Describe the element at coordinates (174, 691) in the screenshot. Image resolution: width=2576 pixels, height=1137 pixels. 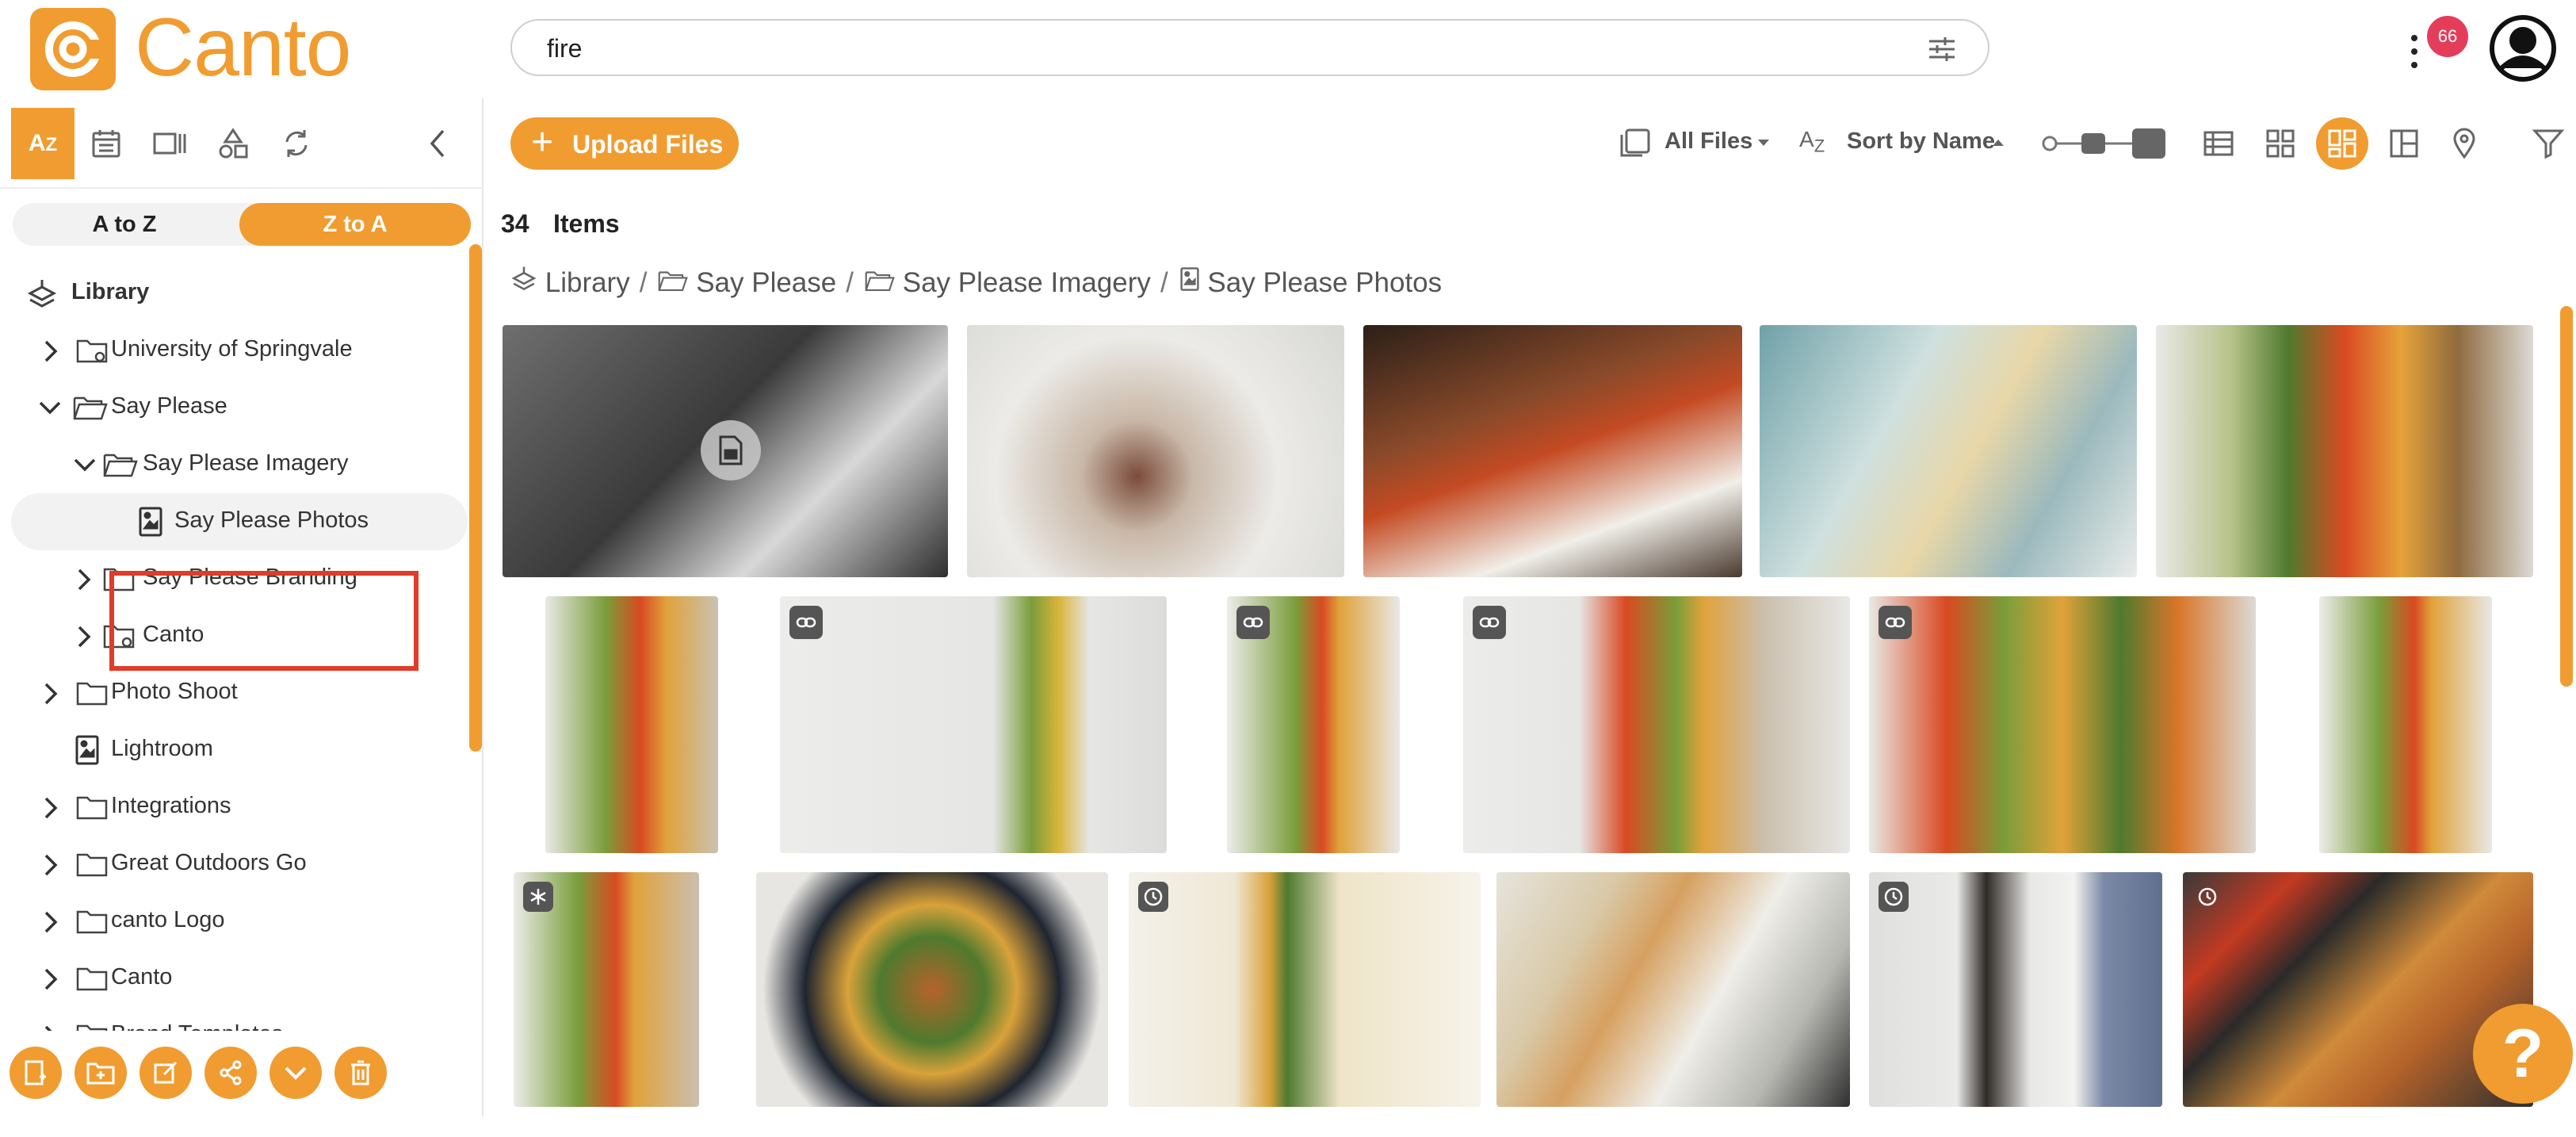
I see `tree-item-label: Photo Shoot` at that location.